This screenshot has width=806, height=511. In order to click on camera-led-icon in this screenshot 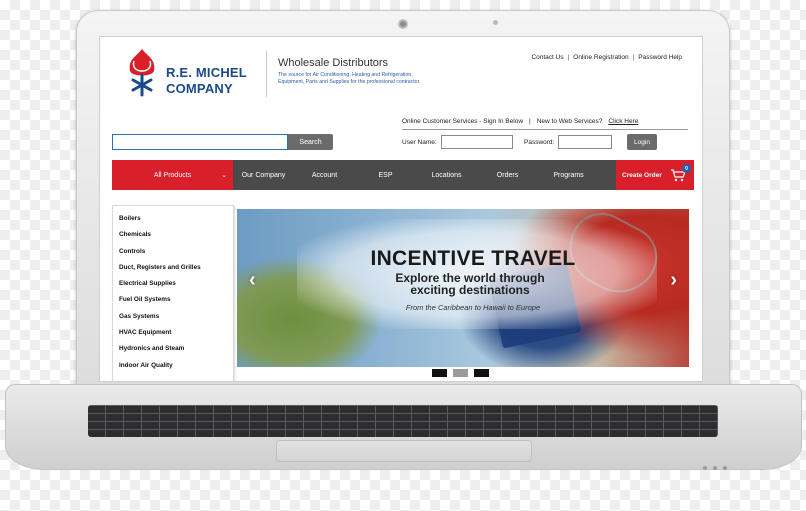, I will do `click(495, 22)`.